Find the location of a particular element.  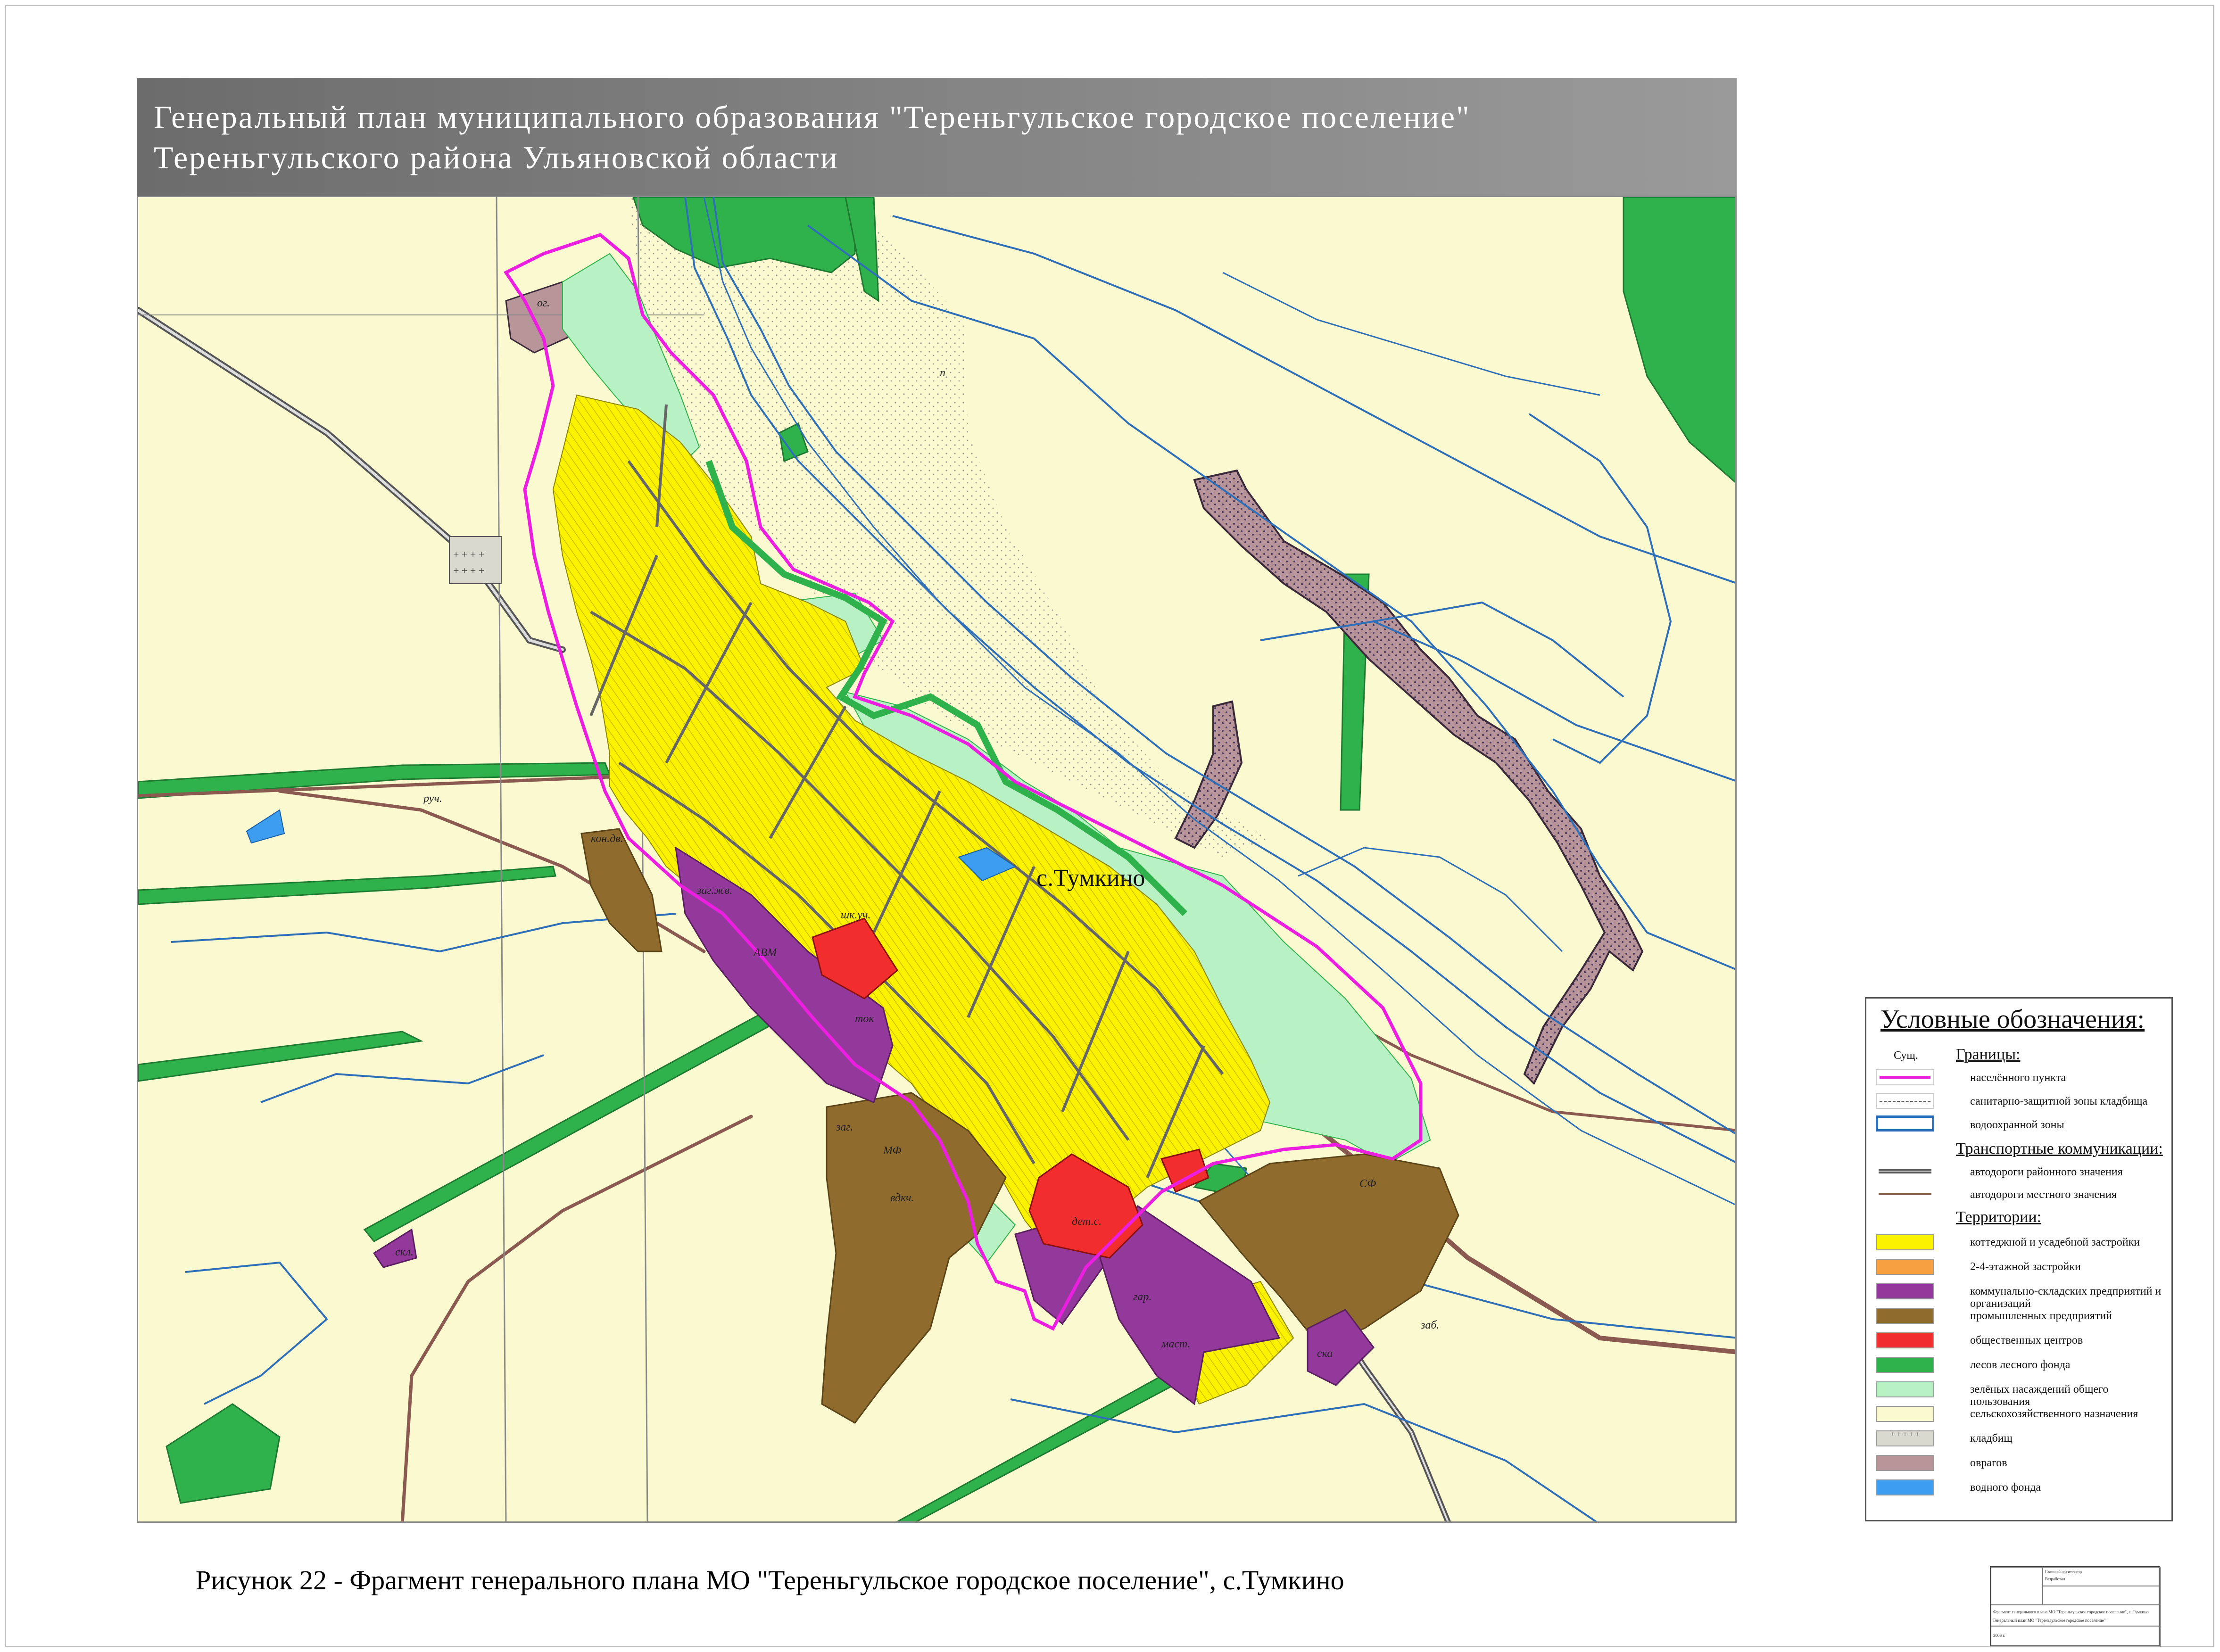

stamp-cell-project is located at coordinates (2102, 1595).